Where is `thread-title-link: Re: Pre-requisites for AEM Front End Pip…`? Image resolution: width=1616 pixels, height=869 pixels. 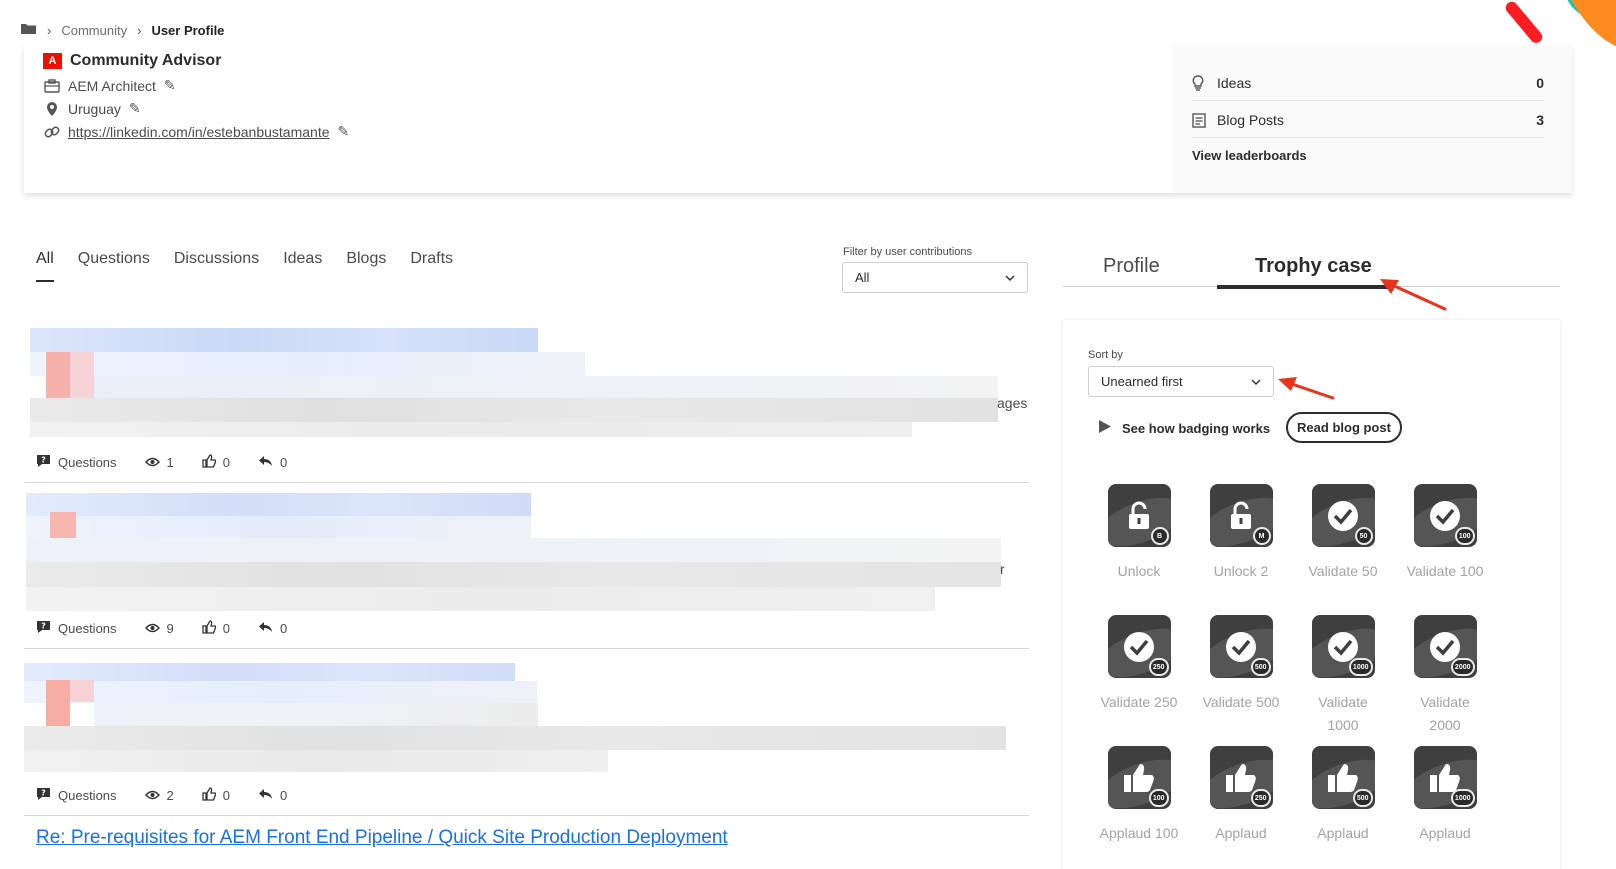 thread-title-link: Re: Pre-requisites for AEM Front End Pip… is located at coordinates (382, 838).